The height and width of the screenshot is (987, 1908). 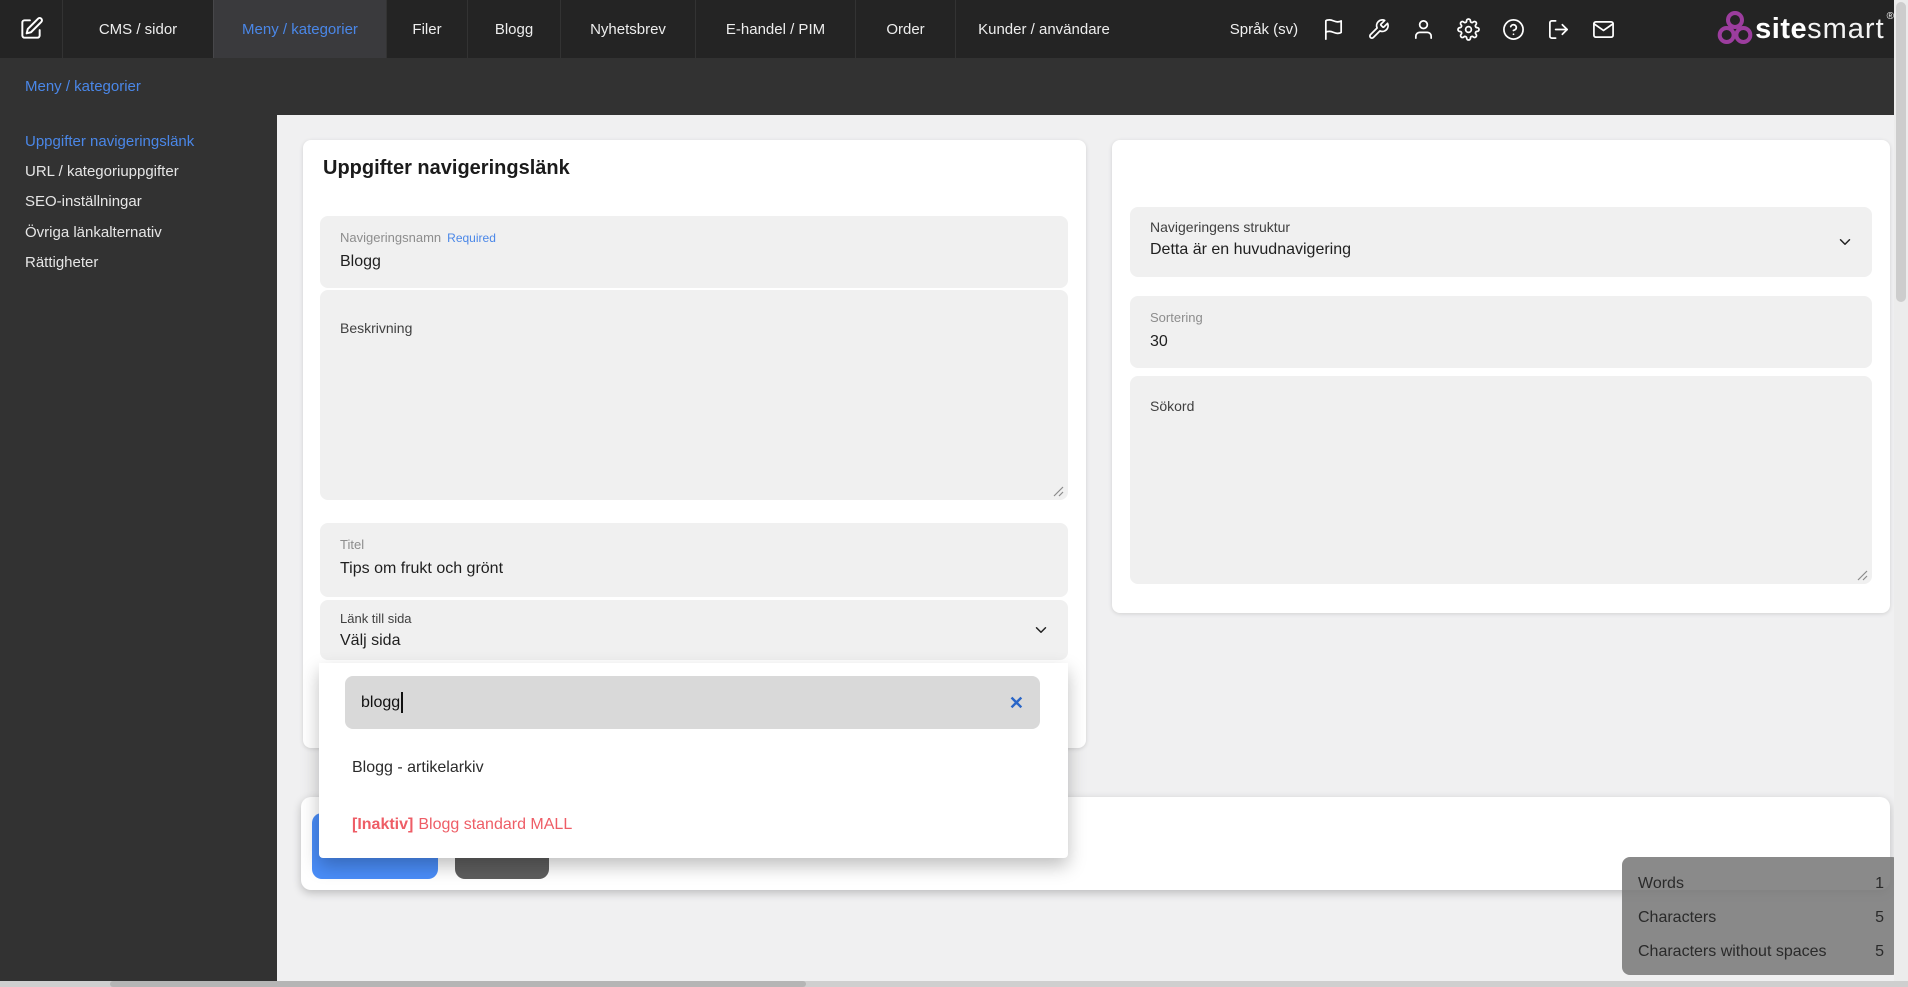 I want to click on description-textarea: Beskrivning, so click(x=694, y=395).